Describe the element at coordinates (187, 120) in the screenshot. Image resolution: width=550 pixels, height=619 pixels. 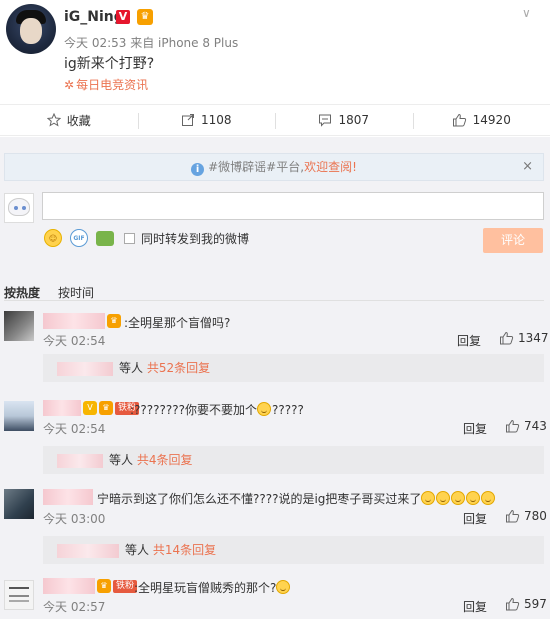
I see `share-icon` at that location.